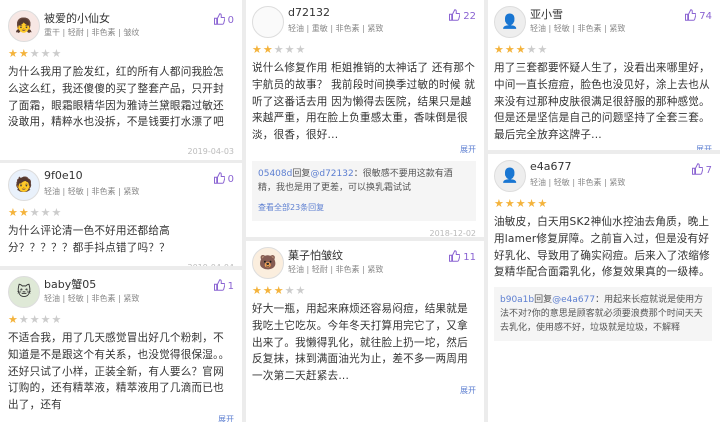  What do you see at coordinates (546, 14) in the screenshot?
I see `username: 亚小雪` at bounding box center [546, 14].